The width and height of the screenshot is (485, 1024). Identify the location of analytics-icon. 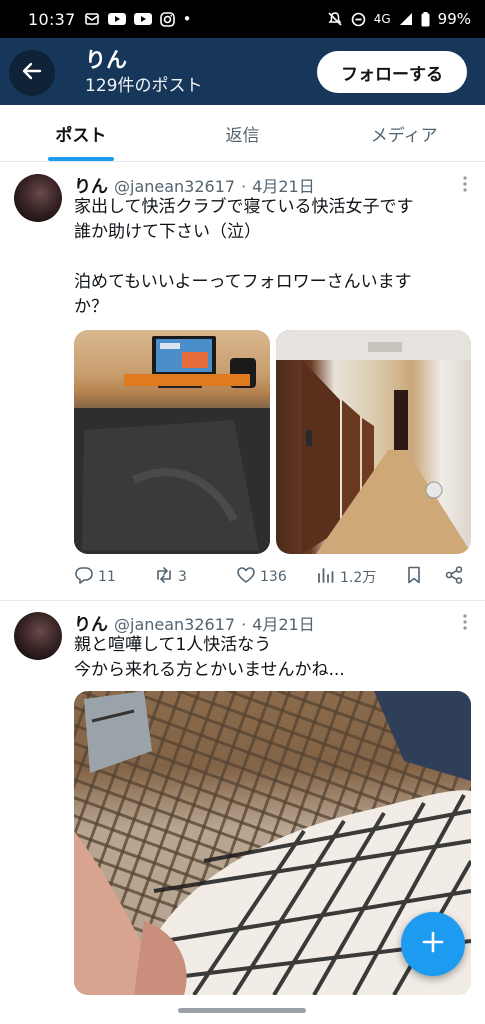
(326, 577).